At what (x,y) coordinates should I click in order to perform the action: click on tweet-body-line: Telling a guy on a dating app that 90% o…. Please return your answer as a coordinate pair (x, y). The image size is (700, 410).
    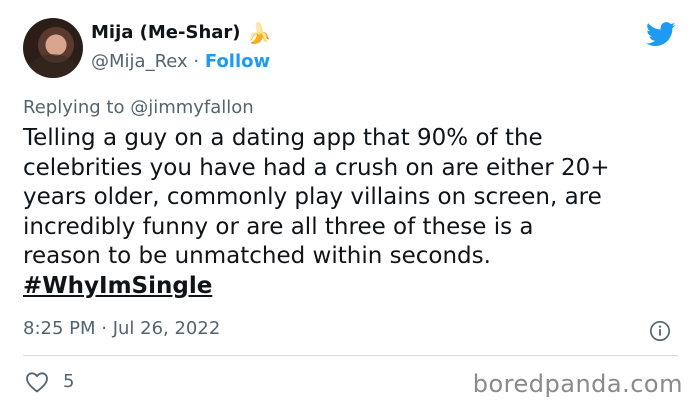
    Looking at the image, I should click on (283, 138).